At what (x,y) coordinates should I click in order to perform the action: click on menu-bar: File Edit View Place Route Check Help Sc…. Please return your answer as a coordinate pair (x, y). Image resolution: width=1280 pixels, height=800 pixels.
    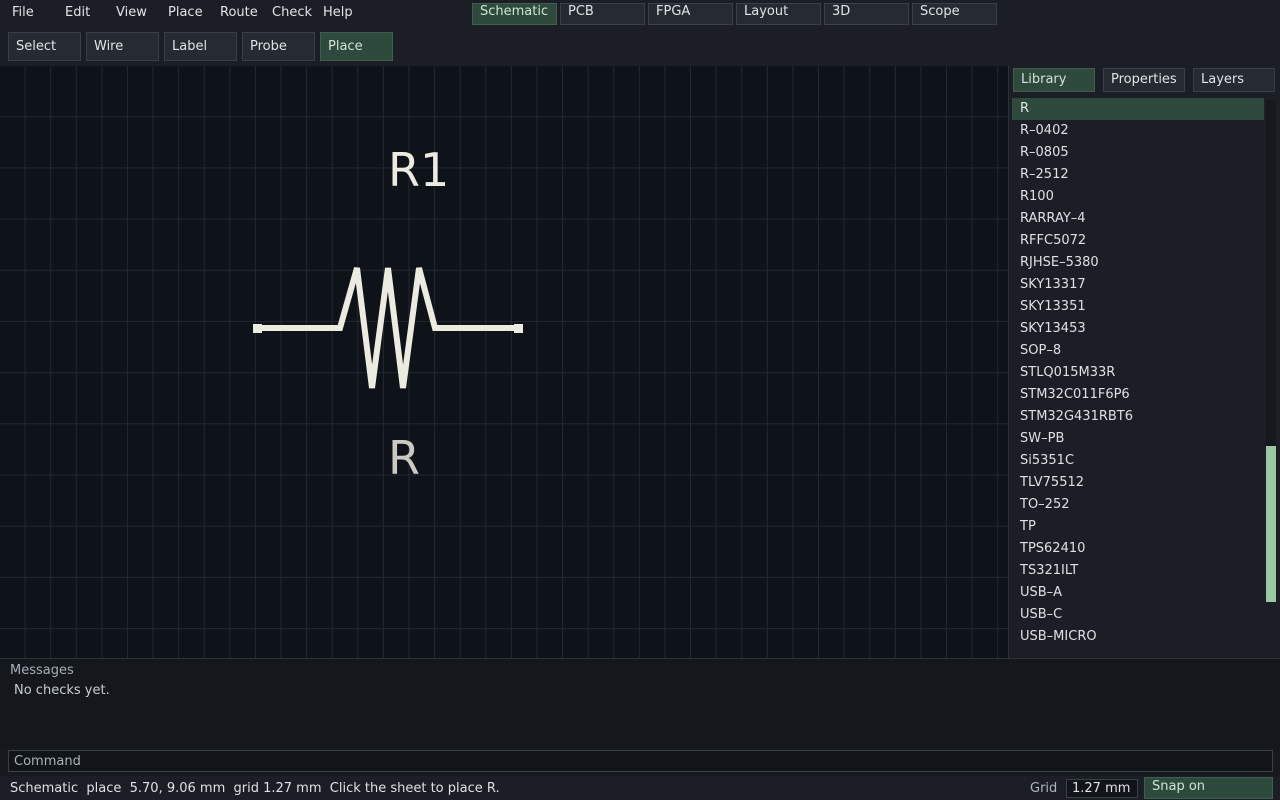
    Looking at the image, I should click on (640, 14).